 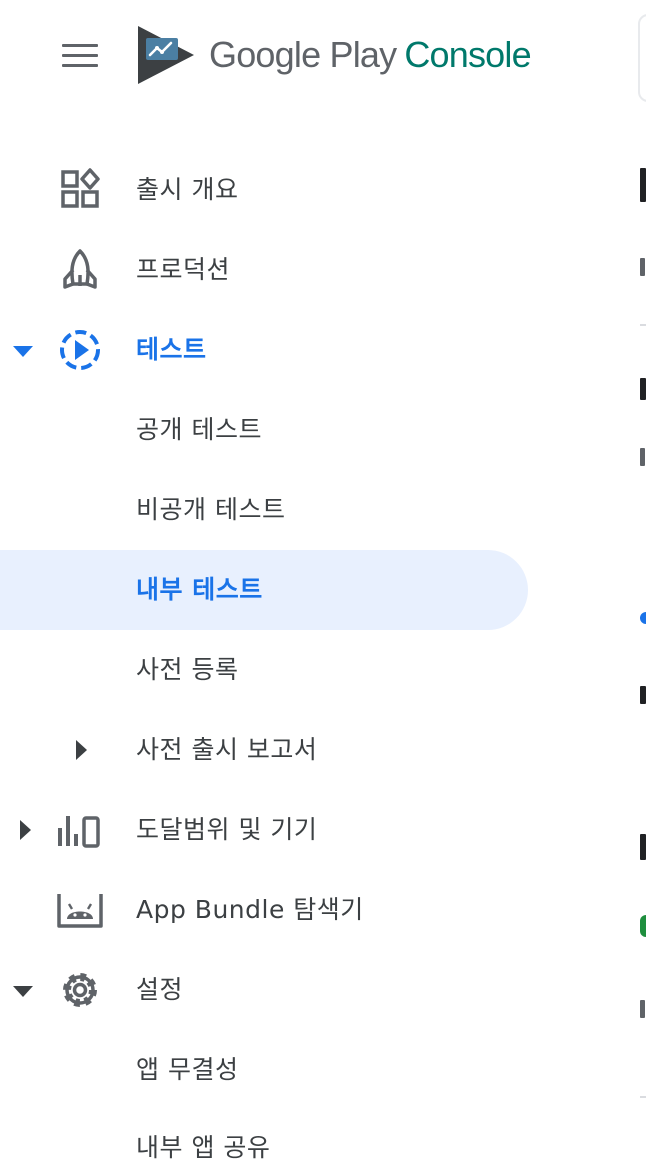 I want to click on status-icon-fragment, so click(x=643, y=926).